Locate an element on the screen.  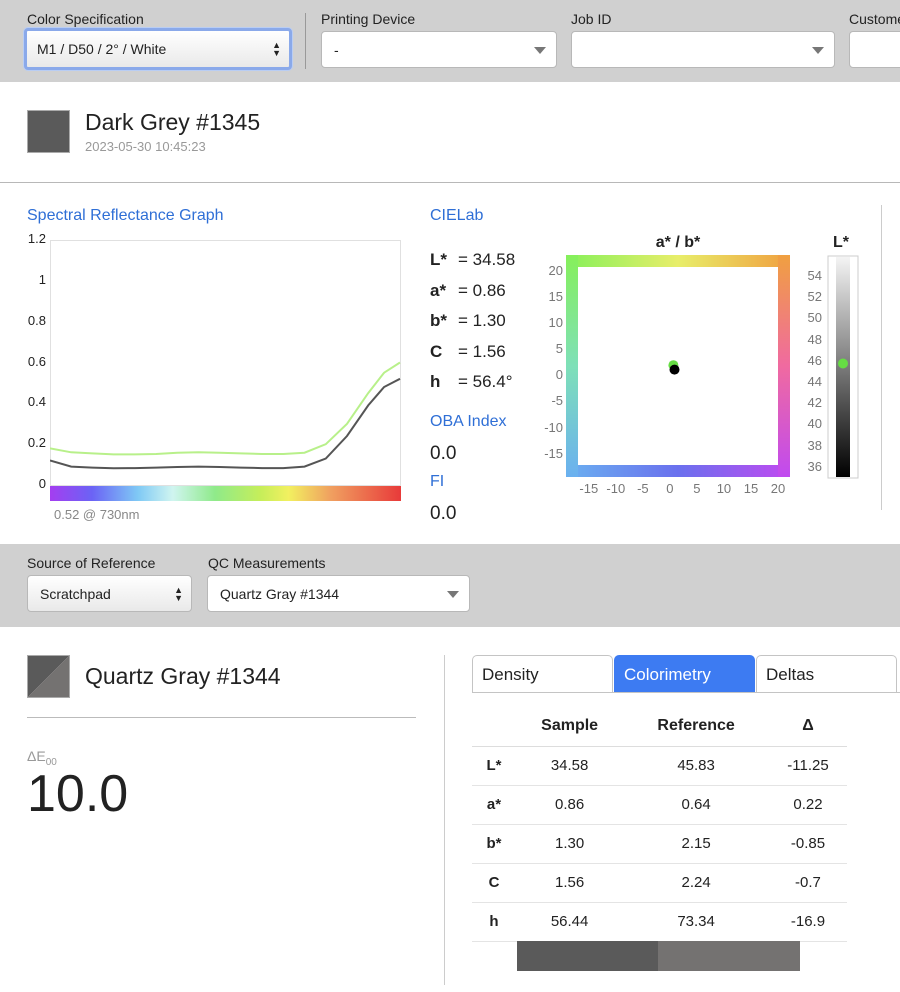
fi-value: 0.0 is located at coordinates (443, 513).